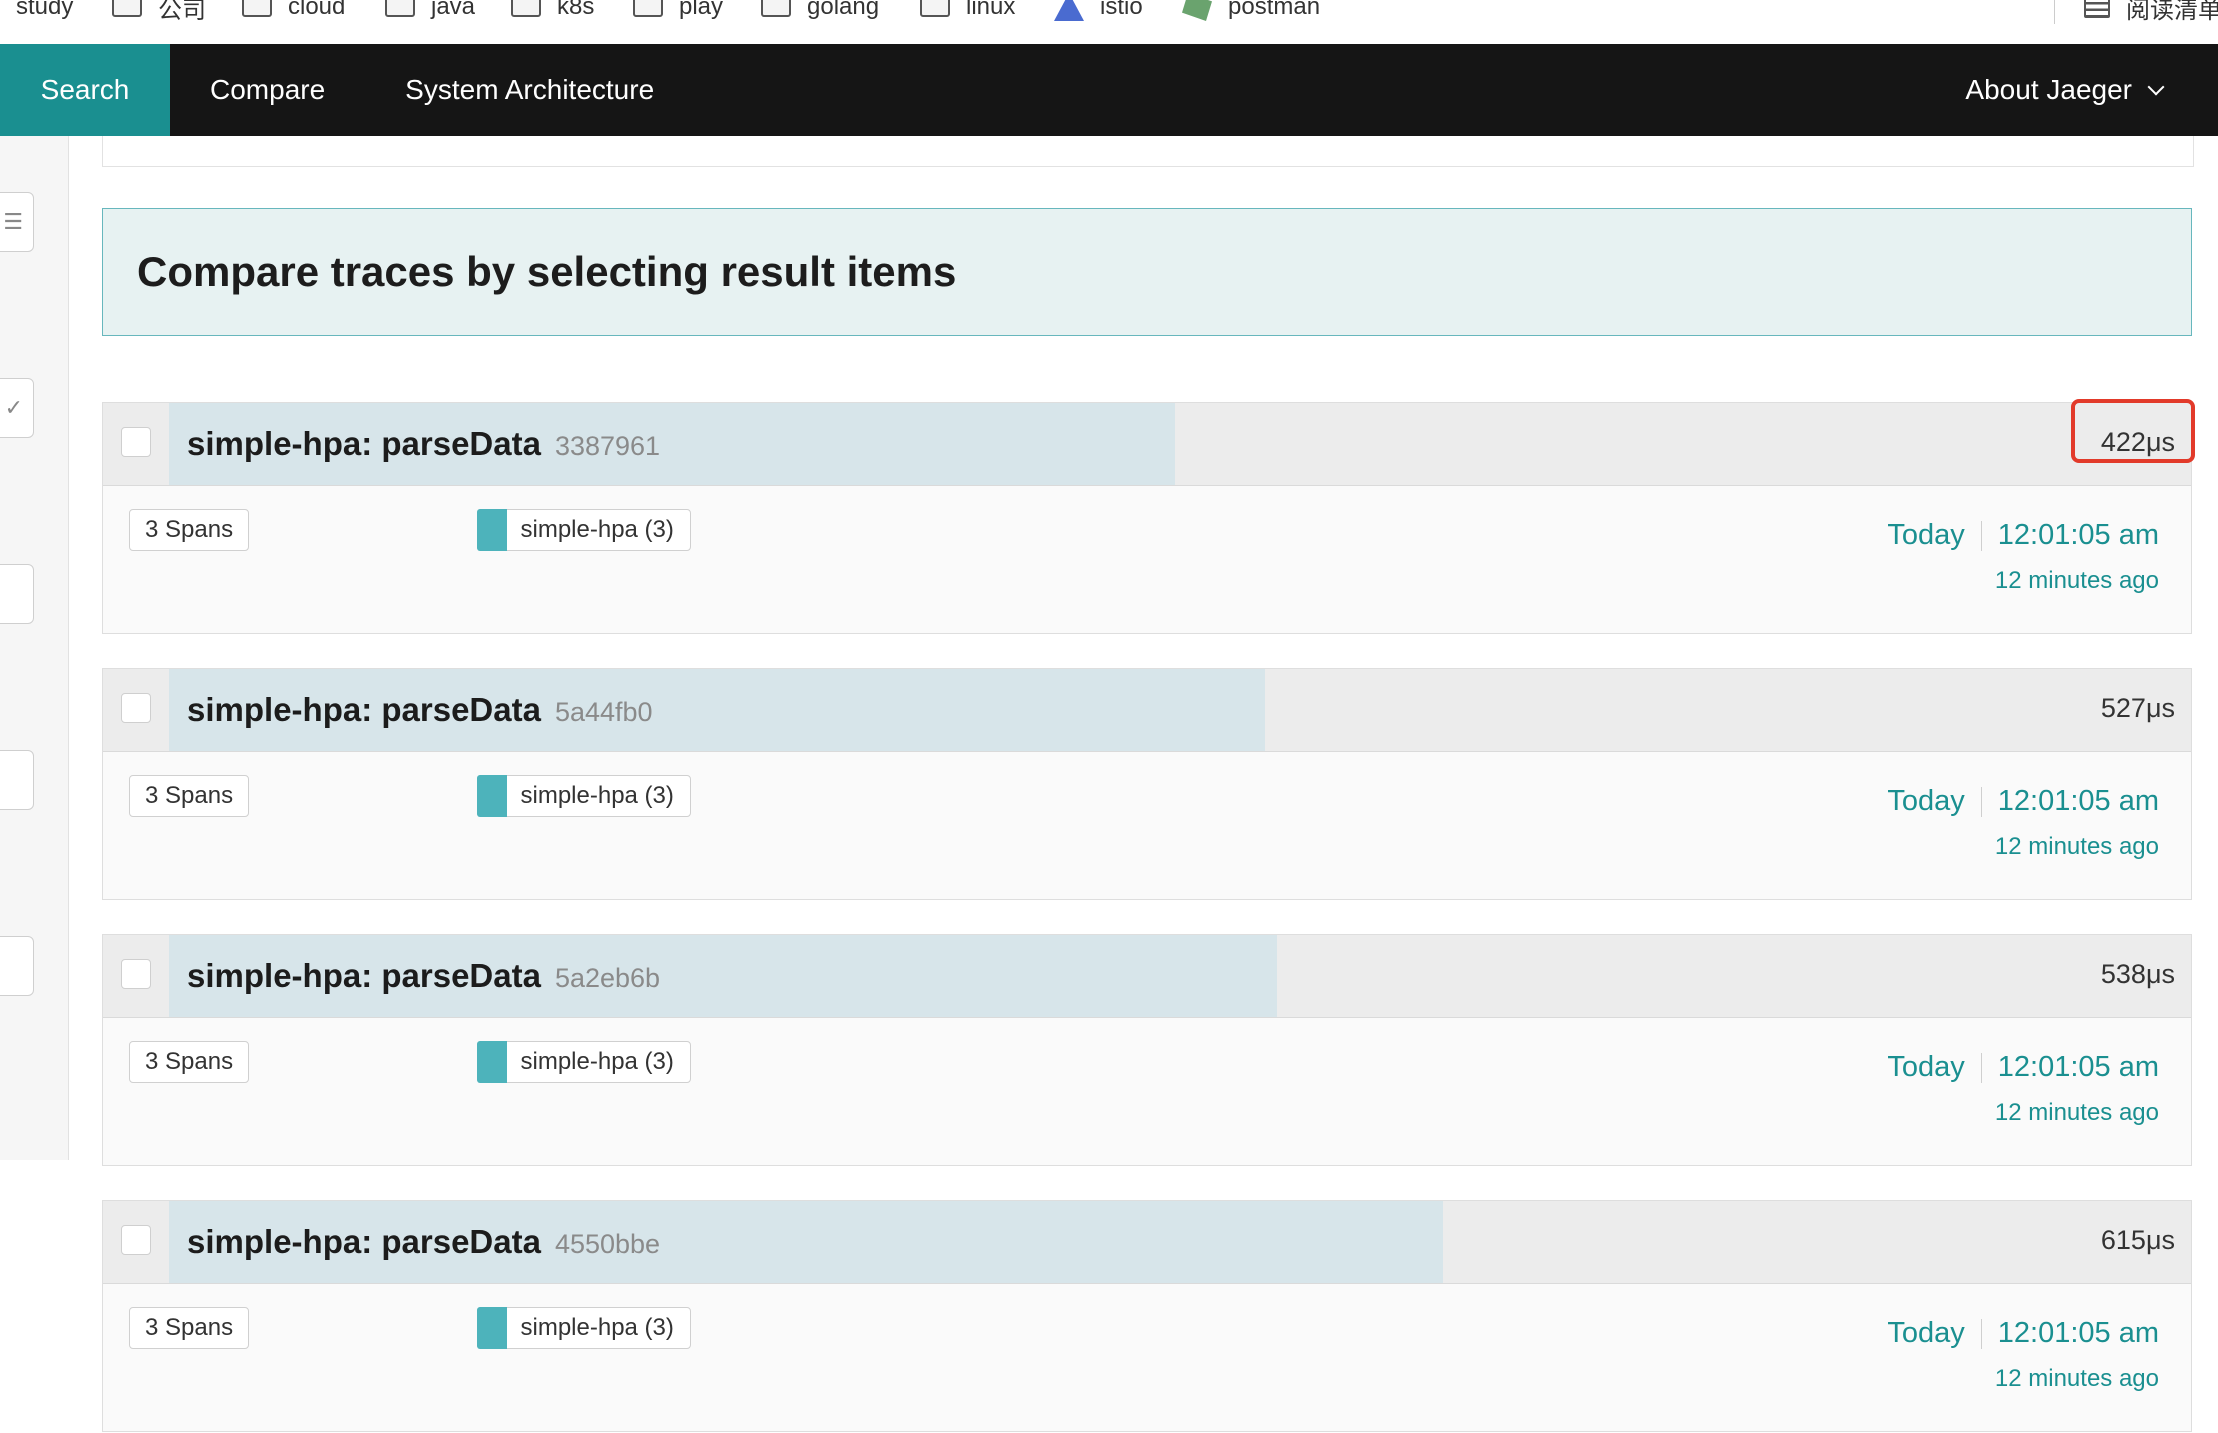  I want to click on bookmark-label: play, so click(701, 10).